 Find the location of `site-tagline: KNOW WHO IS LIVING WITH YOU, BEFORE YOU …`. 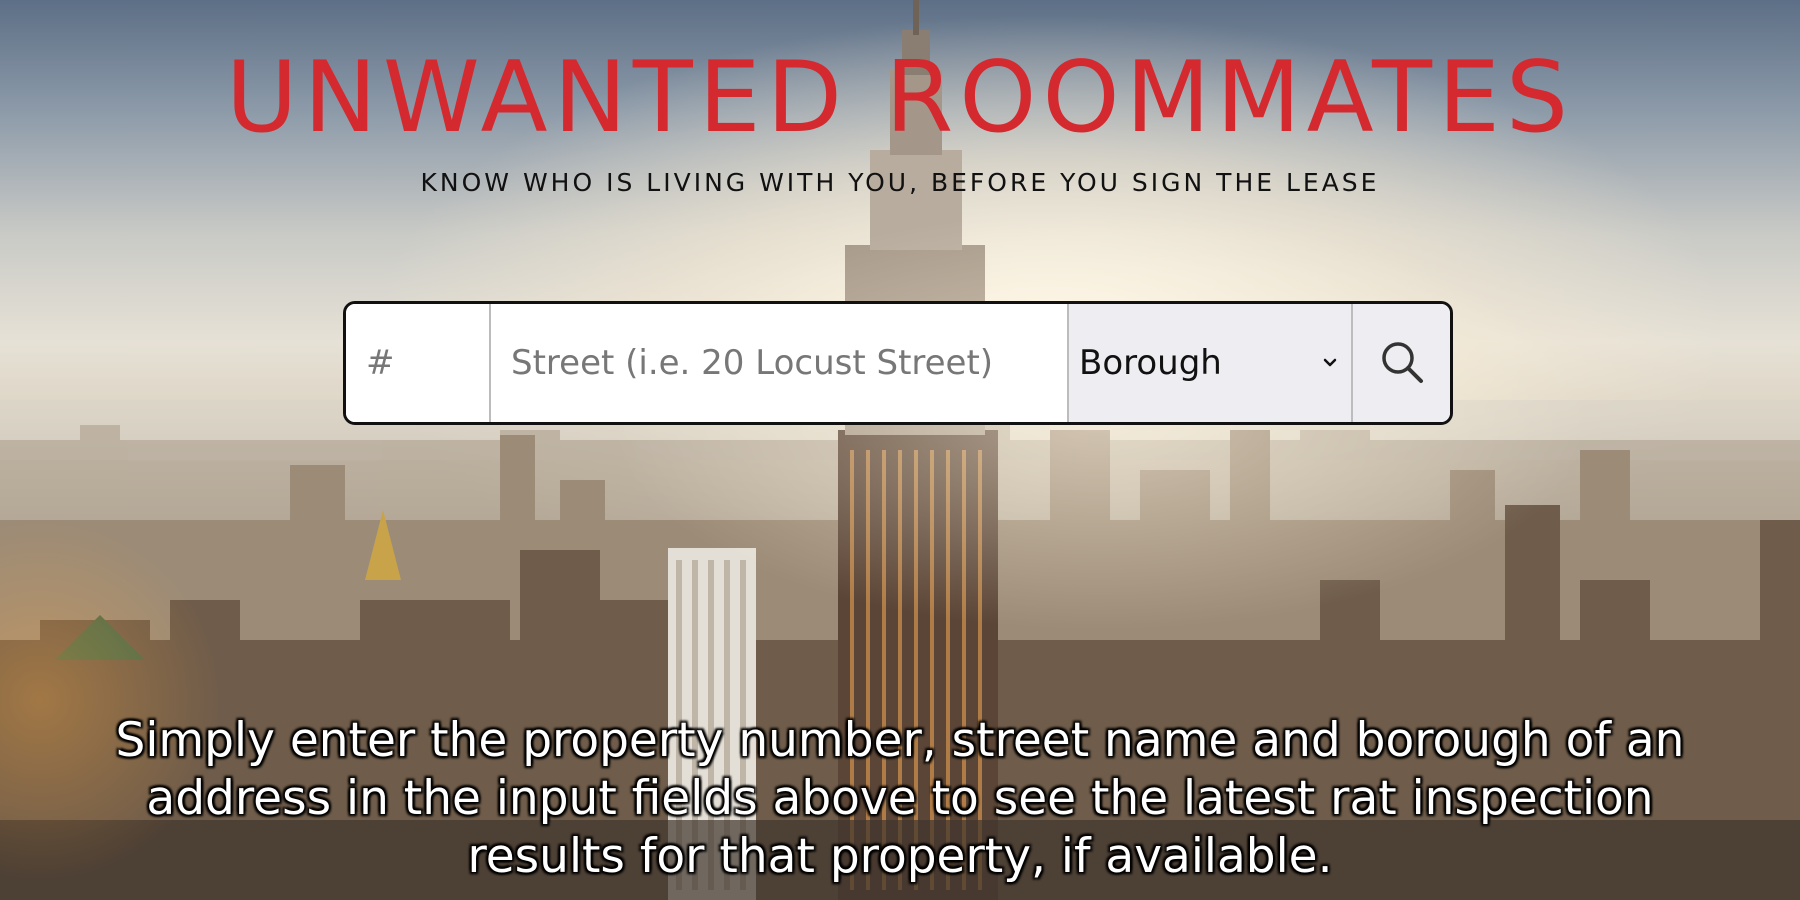

site-tagline: KNOW WHO IS LIVING WITH YOU, BEFORE YOU … is located at coordinates (900, 182).